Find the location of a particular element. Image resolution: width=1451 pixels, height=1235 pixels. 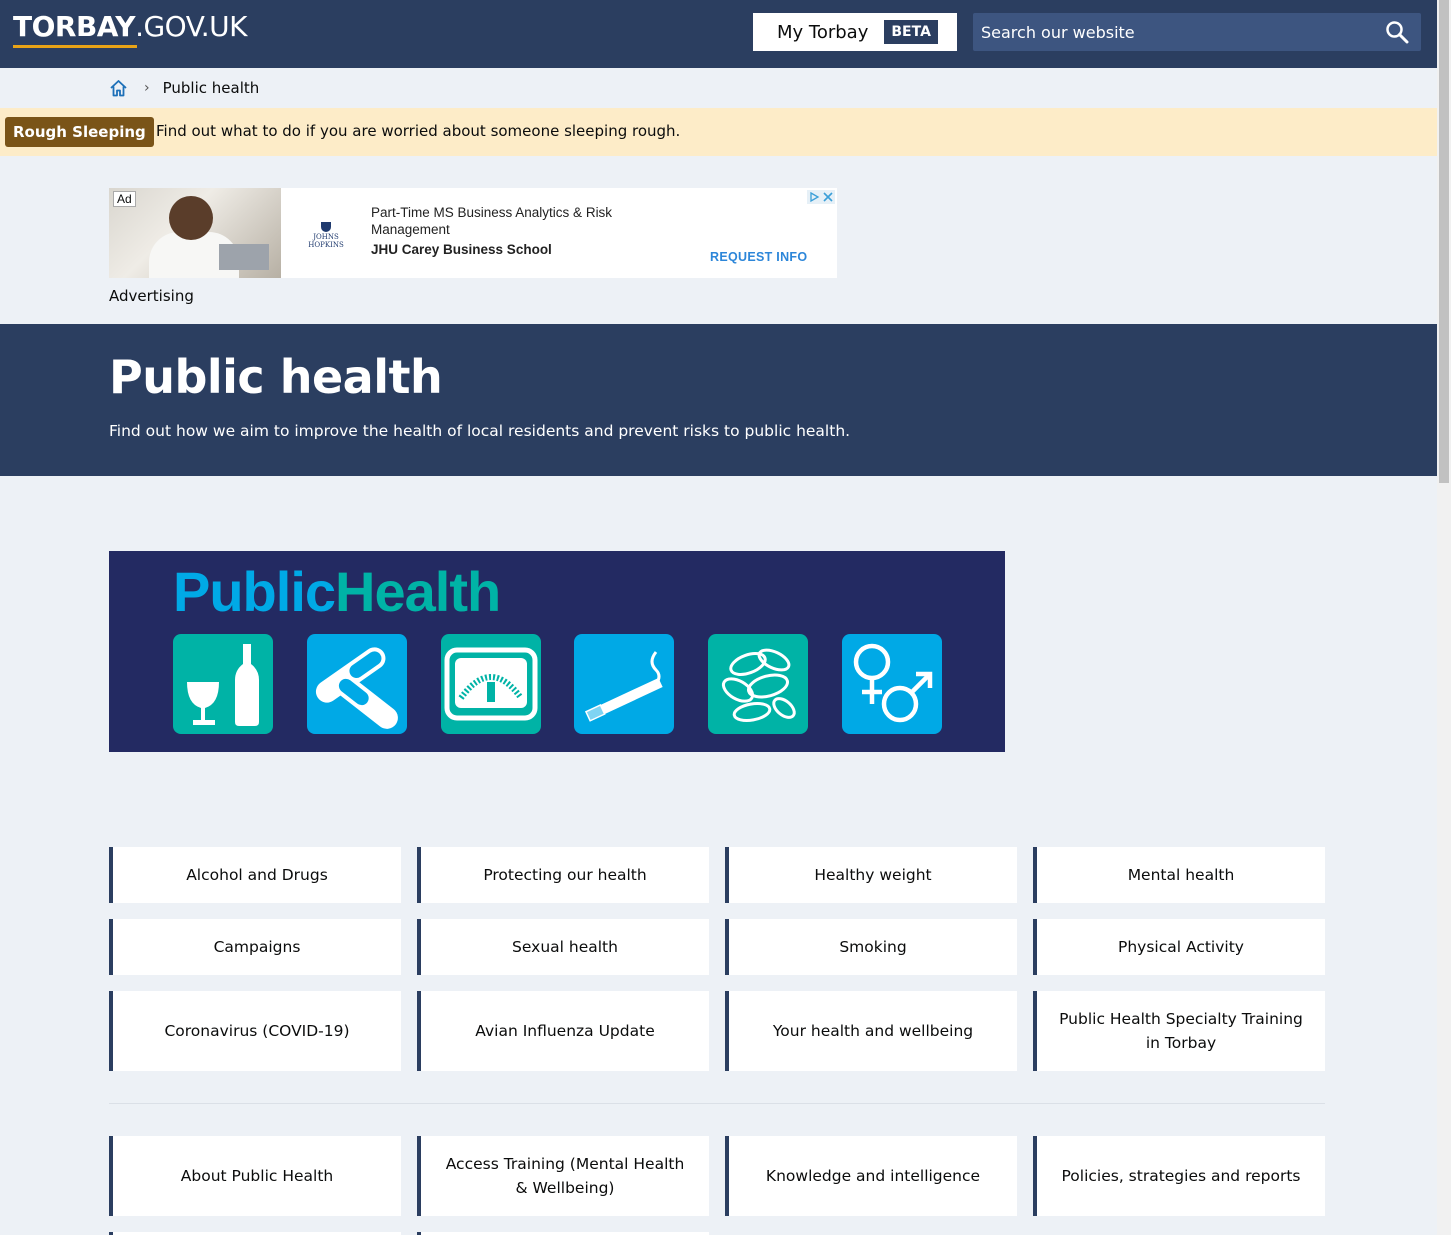

link-about-public-health: About Public Health is located at coordinates (255, 1176).